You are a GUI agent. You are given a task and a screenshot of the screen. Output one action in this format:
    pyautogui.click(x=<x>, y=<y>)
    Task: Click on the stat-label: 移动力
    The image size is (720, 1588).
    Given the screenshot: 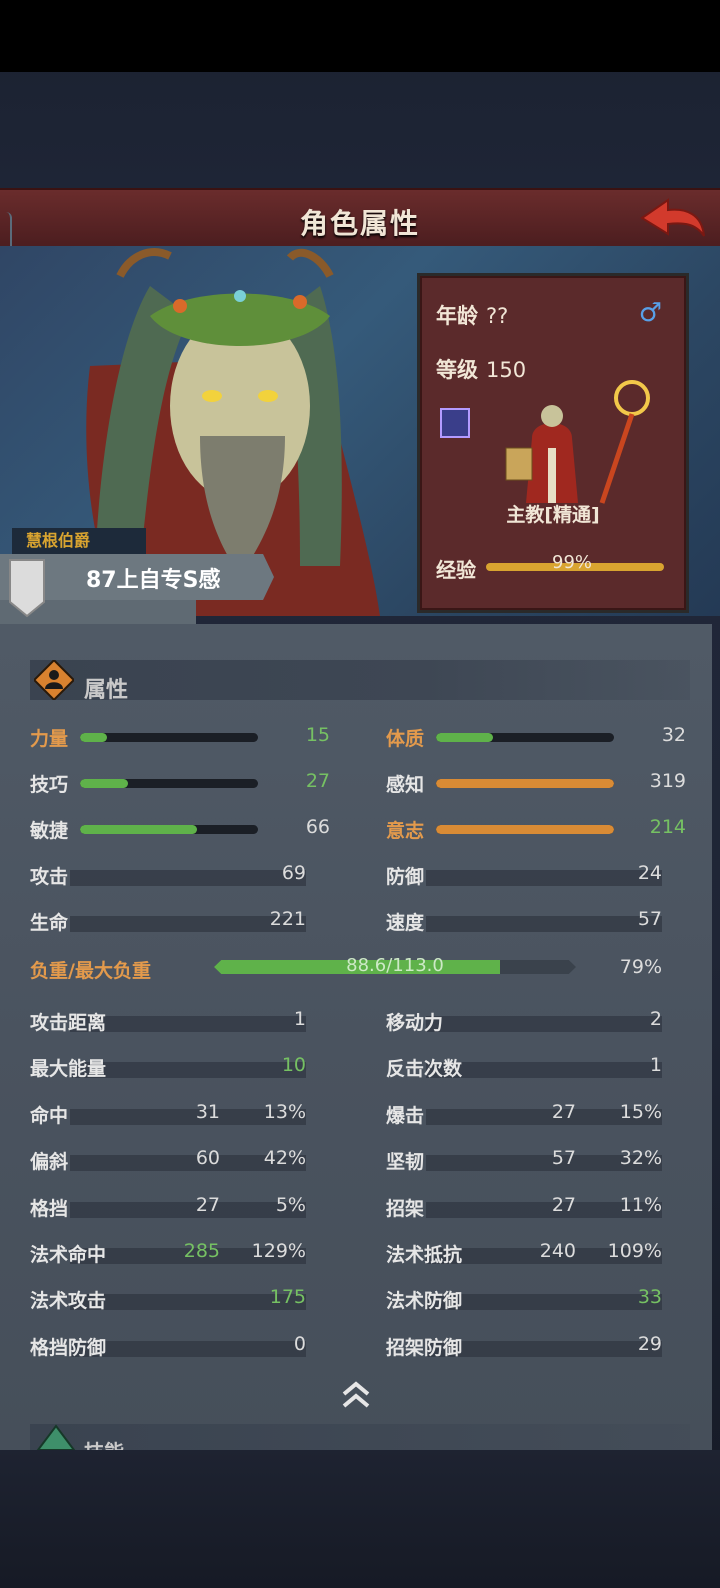 What is the action you would take?
    pyautogui.click(x=415, y=1023)
    